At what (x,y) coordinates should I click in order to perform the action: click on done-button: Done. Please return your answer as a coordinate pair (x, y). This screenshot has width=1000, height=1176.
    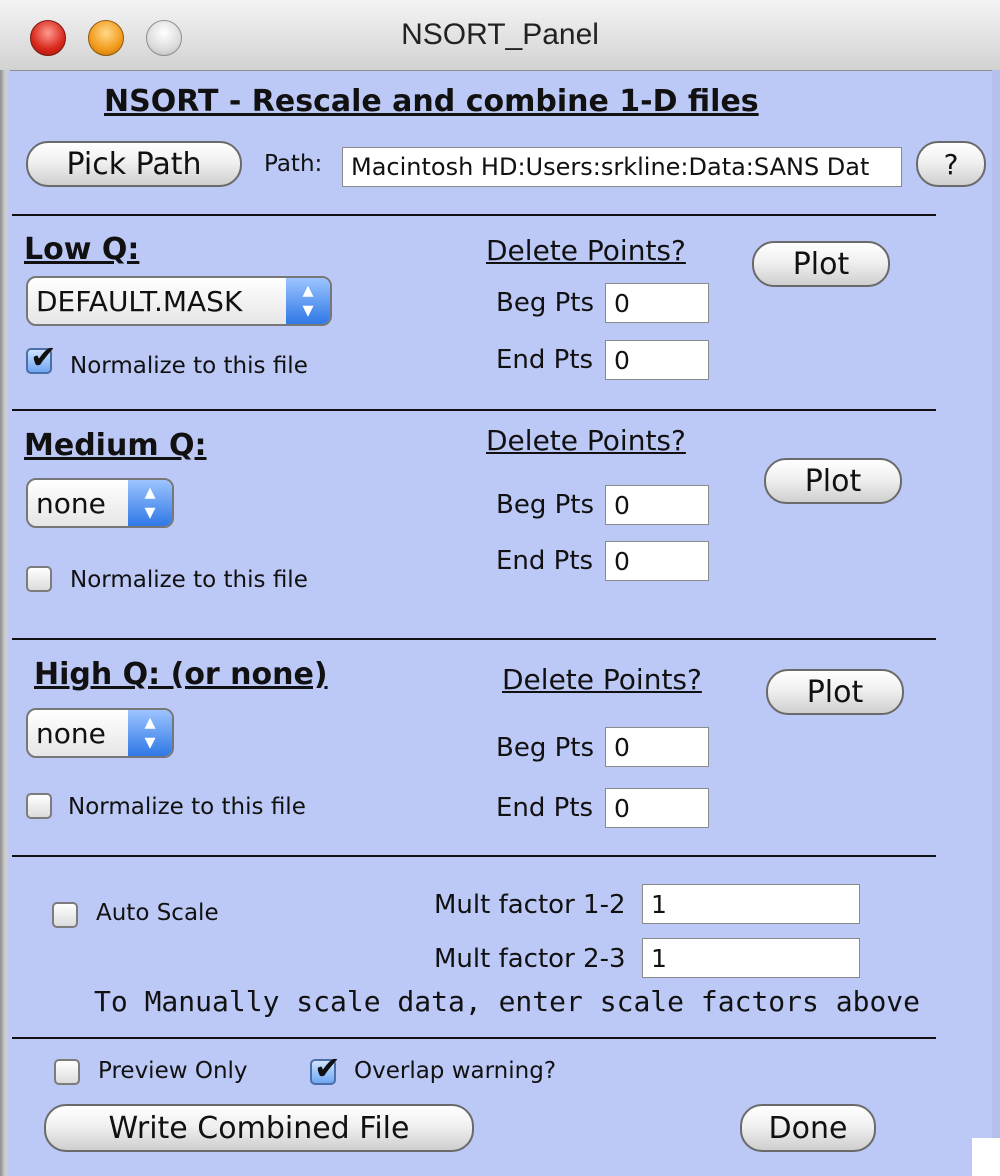
    Looking at the image, I should click on (808, 1128).